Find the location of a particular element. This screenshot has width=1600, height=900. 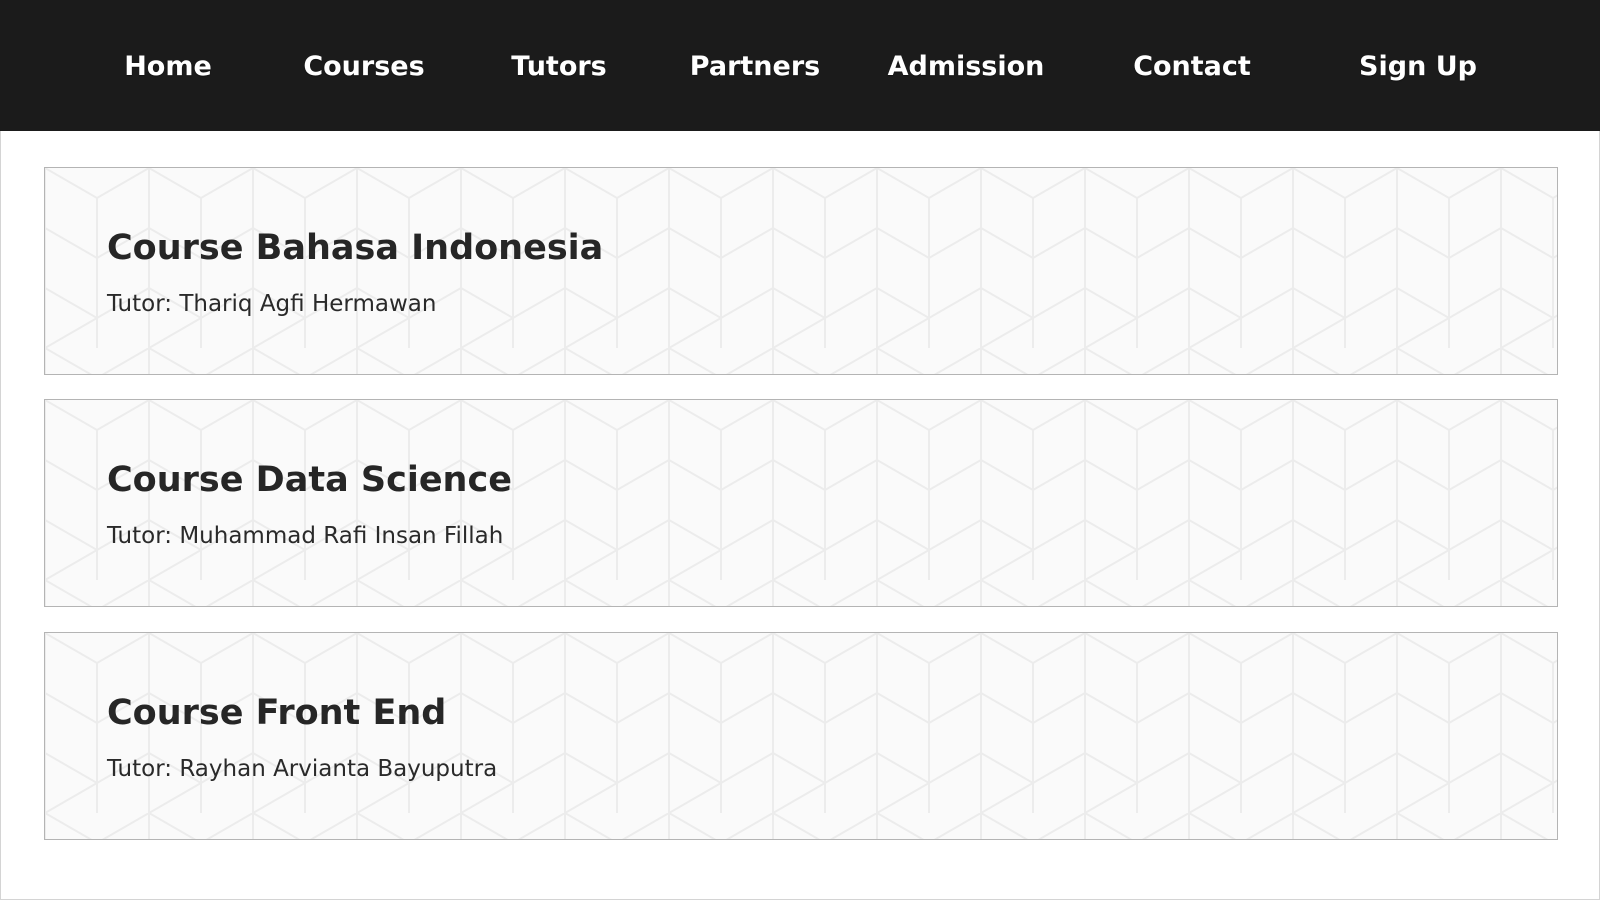

course-tutor: Tutor: Thariq Agfi Hermawan is located at coordinates (272, 304).